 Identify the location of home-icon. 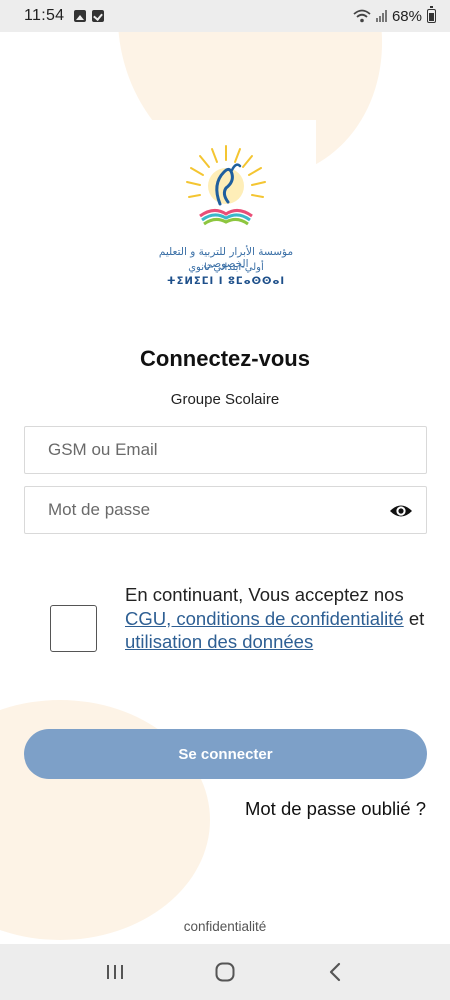
(225, 972).